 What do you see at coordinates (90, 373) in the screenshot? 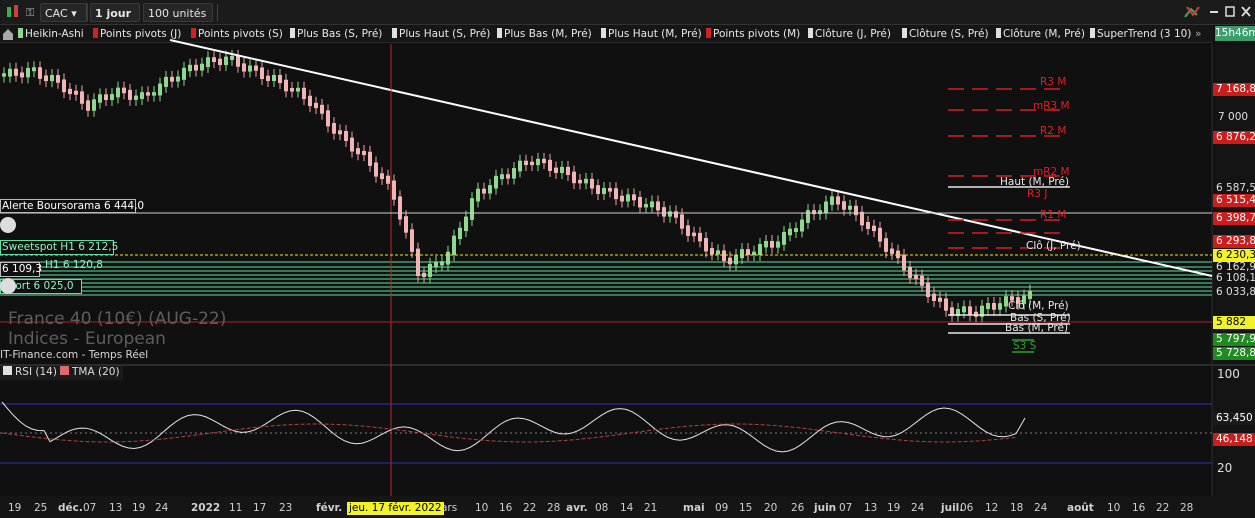
I see `tma-indicator-item: TMA (20)` at bounding box center [90, 373].